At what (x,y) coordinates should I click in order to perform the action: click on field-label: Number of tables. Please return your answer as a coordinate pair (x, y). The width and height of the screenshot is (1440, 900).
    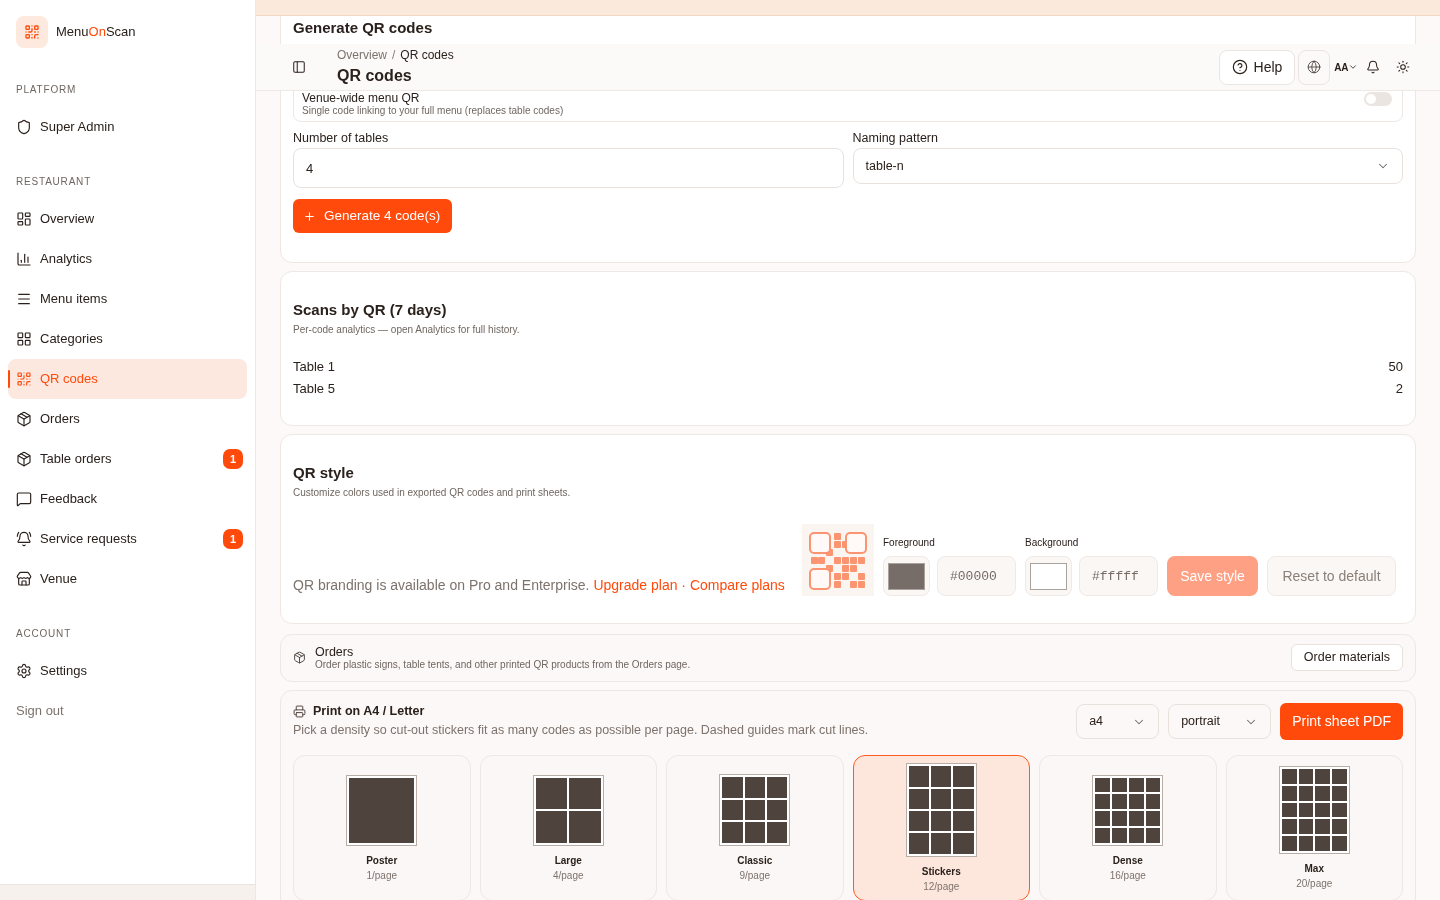
    Looking at the image, I should click on (341, 138).